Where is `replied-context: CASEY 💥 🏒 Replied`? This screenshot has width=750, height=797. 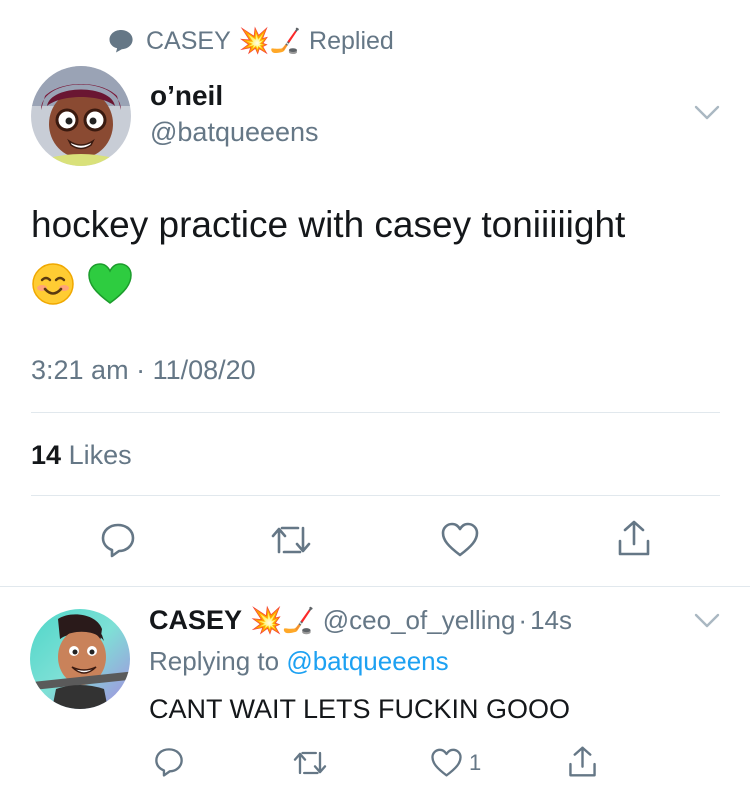 replied-context: CASEY 💥 🏒 Replied is located at coordinates (251, 41).